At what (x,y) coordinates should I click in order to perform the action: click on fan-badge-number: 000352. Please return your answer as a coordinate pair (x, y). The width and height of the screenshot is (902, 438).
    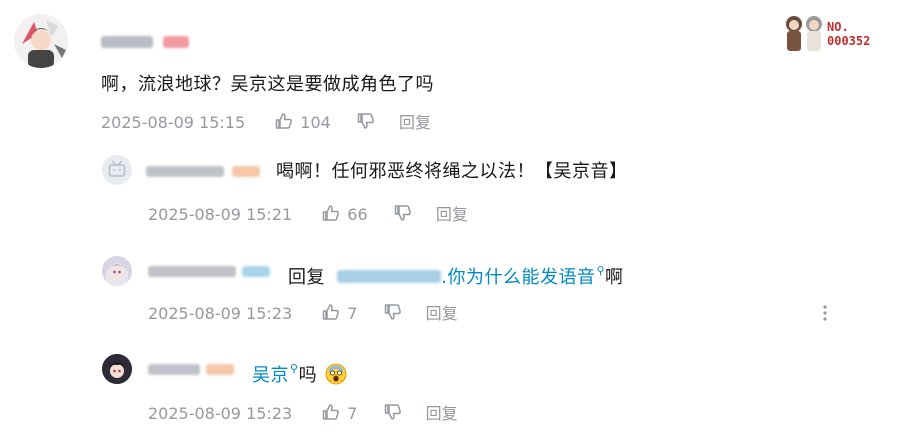
    Looking at the image, I should click on (849, 41).